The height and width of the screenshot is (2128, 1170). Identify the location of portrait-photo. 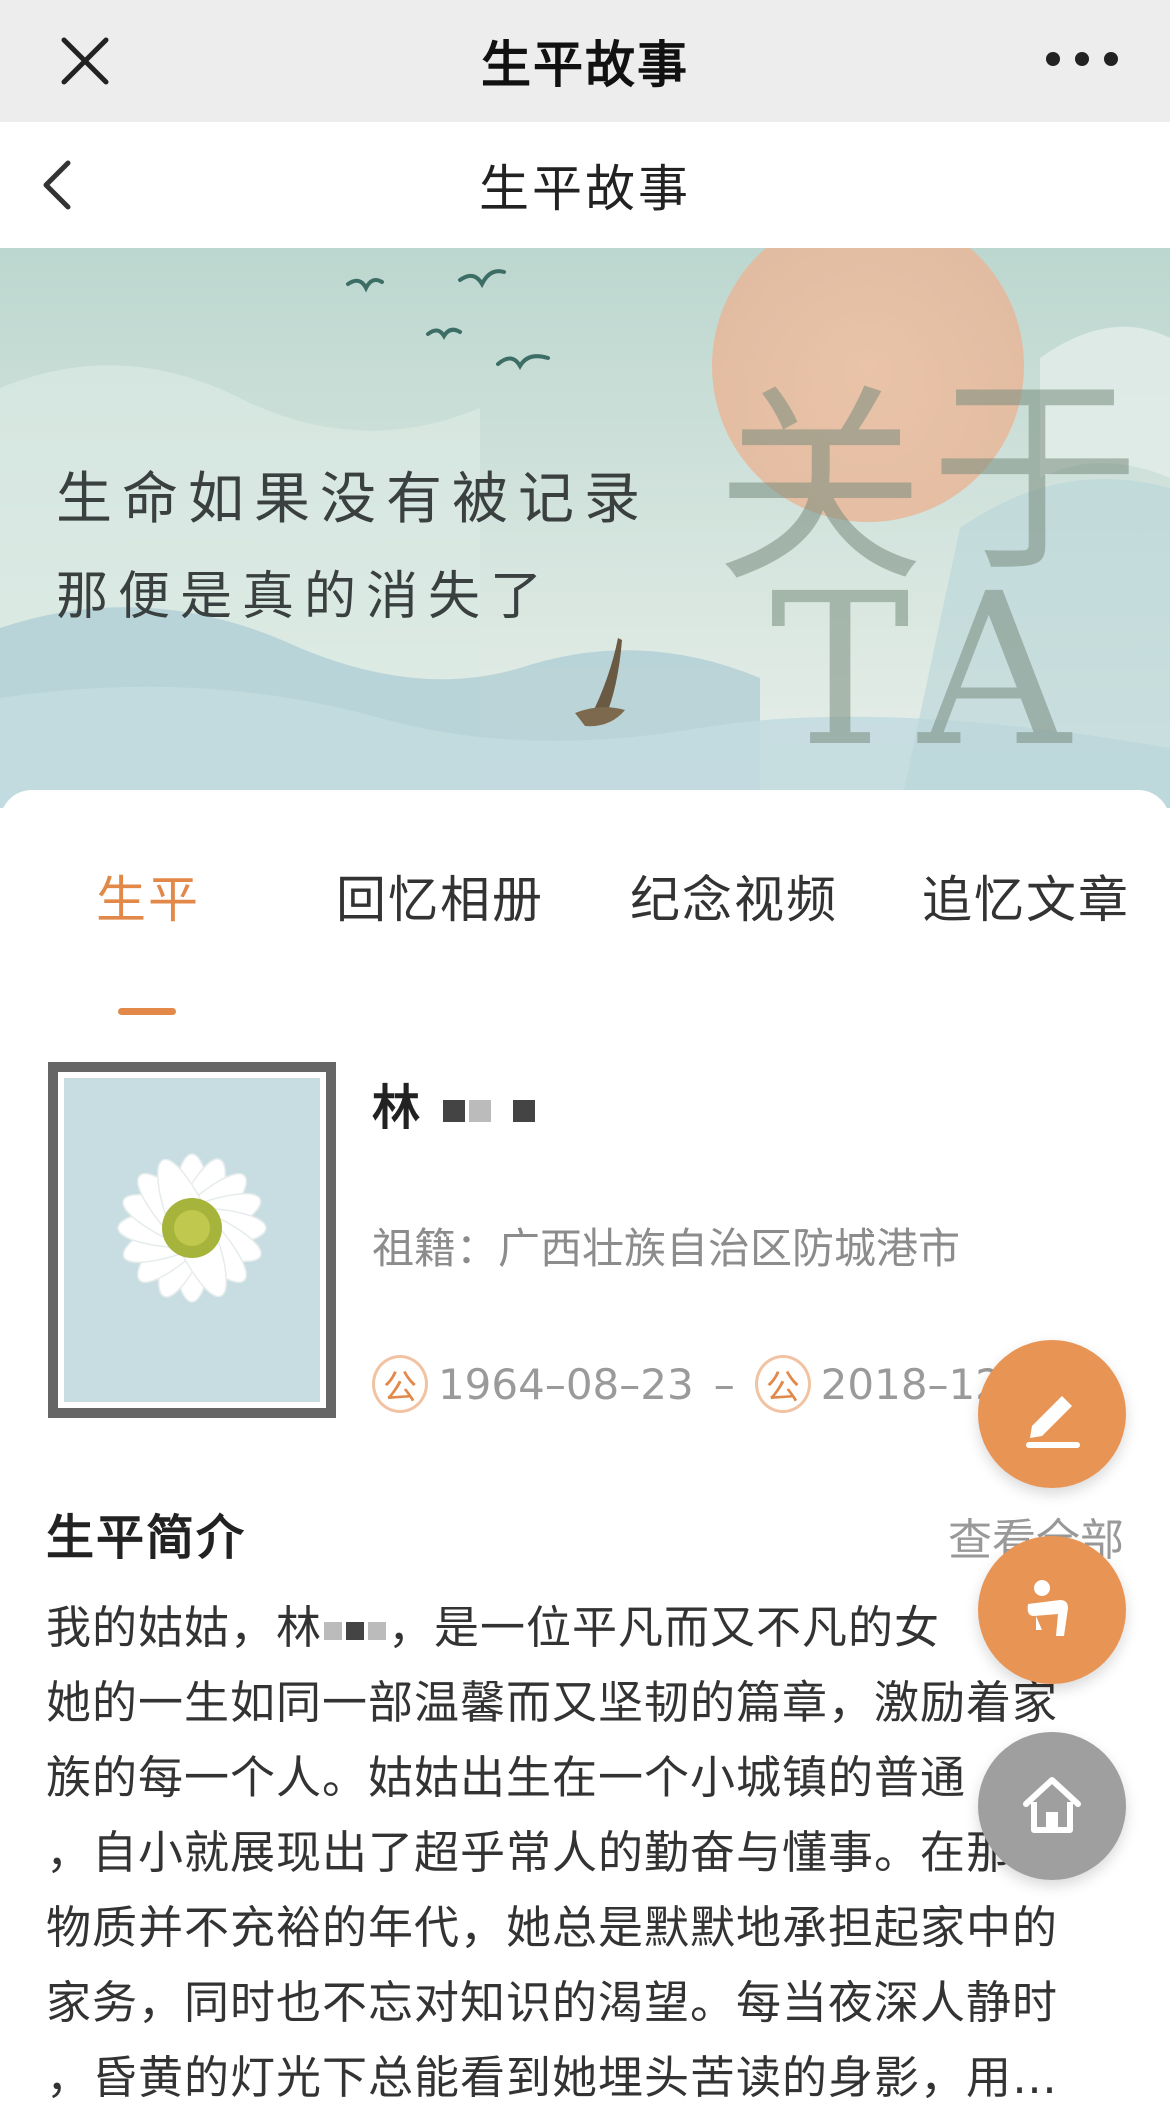
(192, 1240).